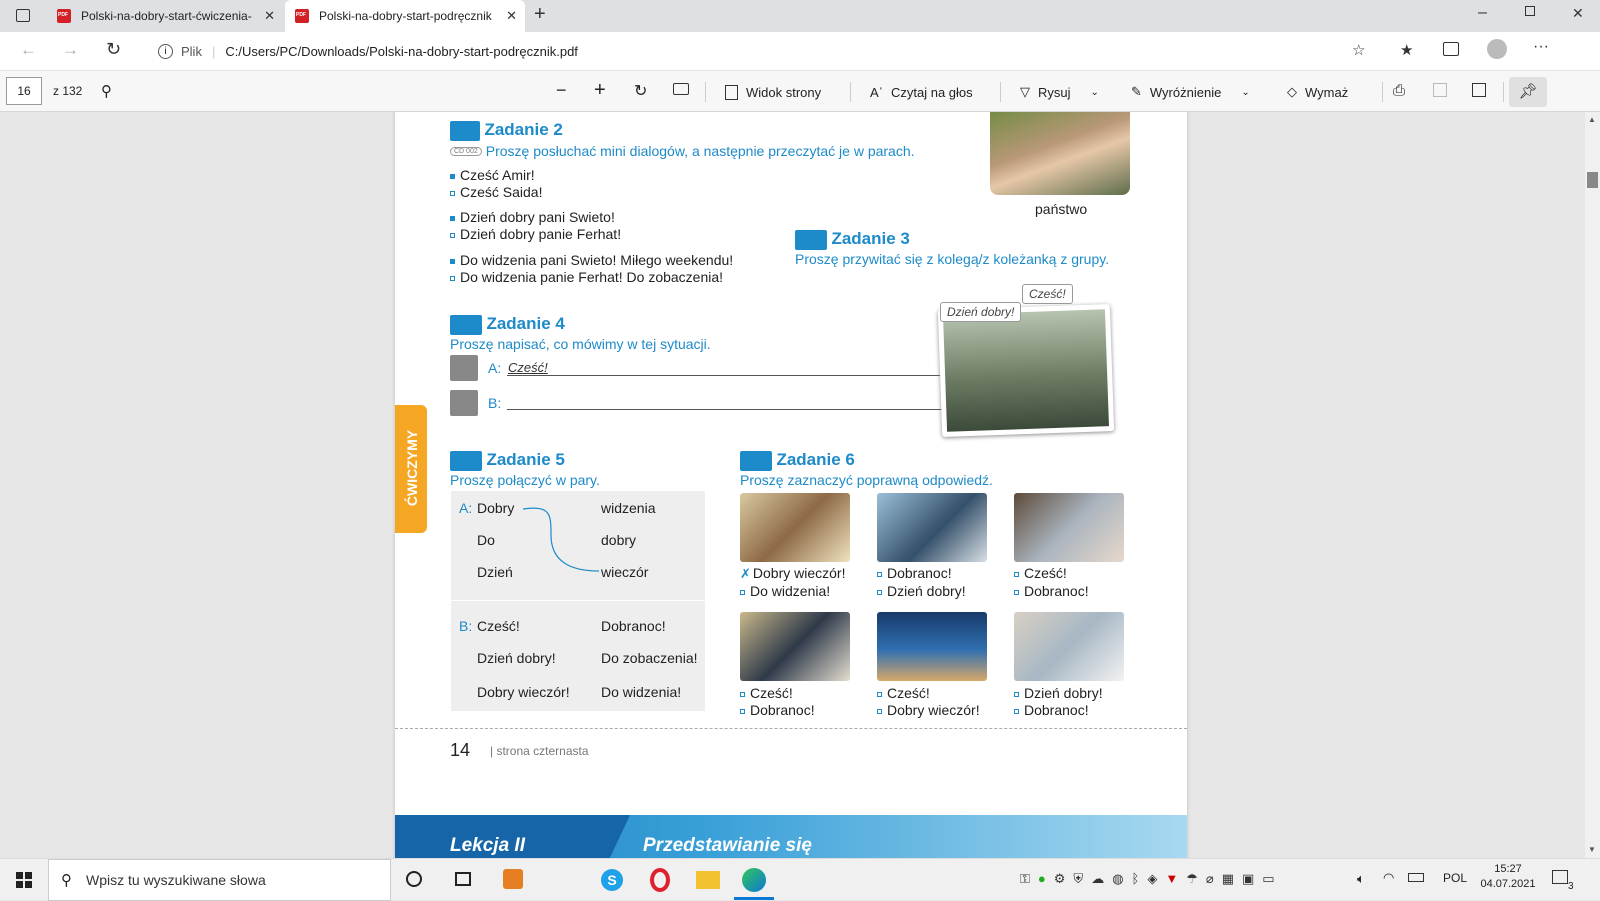  Describe the element at coordinates (1455, 878) in the screenshot. I see `language-indicator: POL` at that location.